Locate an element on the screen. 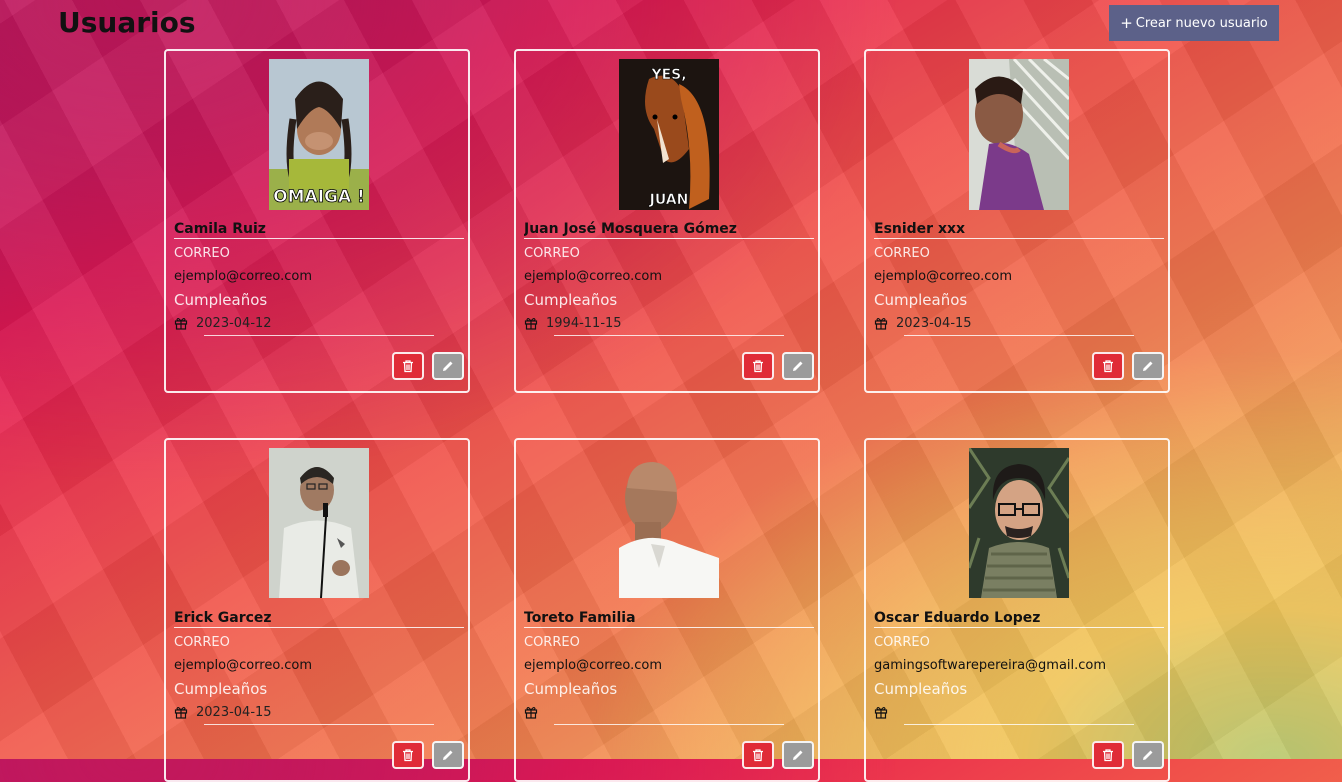 This screenshot has height=782, width=1342. user-name: Erick Garcez is located at coordinates (319, 619).